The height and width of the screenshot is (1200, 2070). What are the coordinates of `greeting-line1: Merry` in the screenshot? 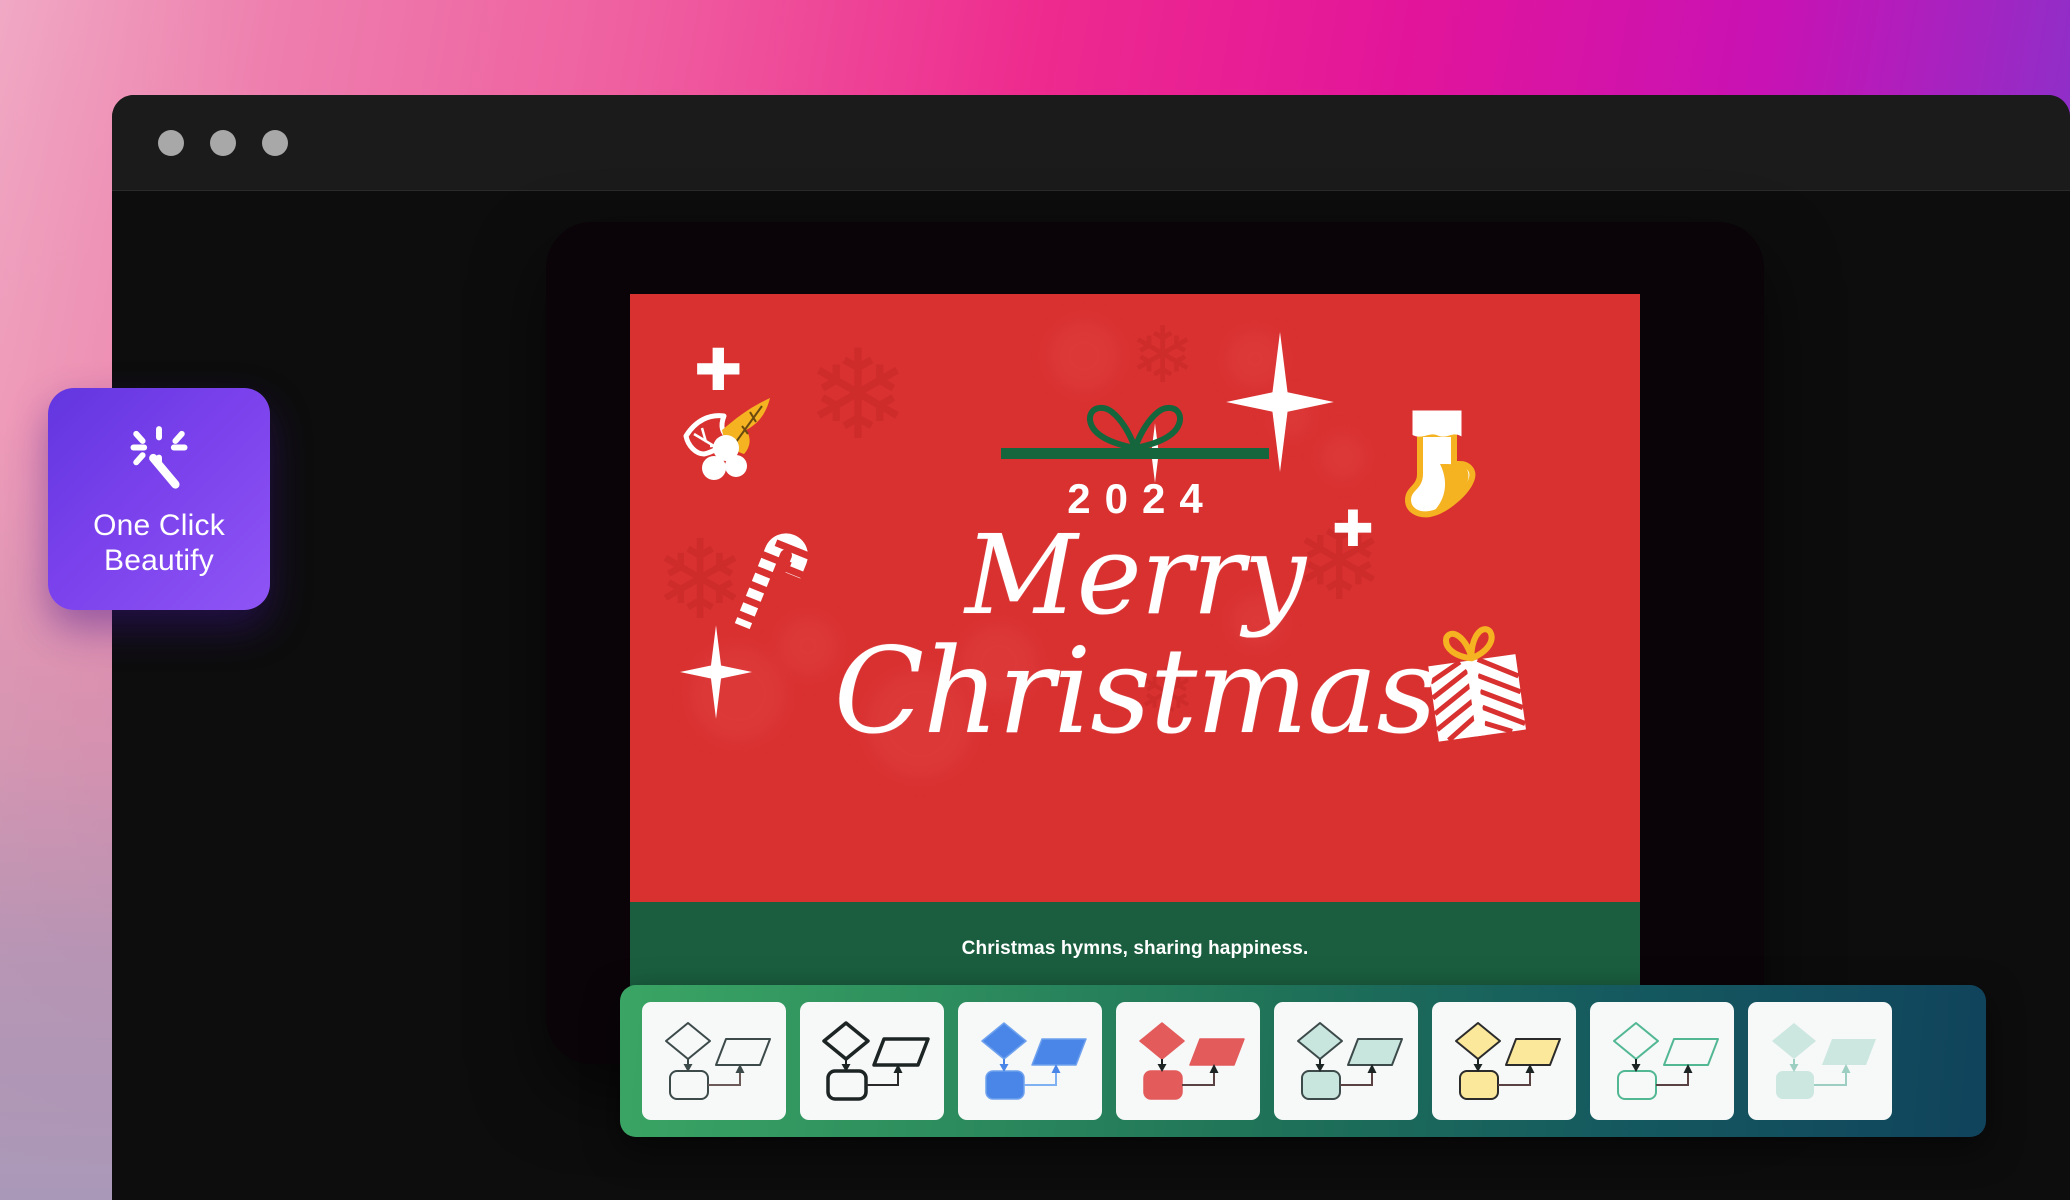 It's located at (1135, 575).